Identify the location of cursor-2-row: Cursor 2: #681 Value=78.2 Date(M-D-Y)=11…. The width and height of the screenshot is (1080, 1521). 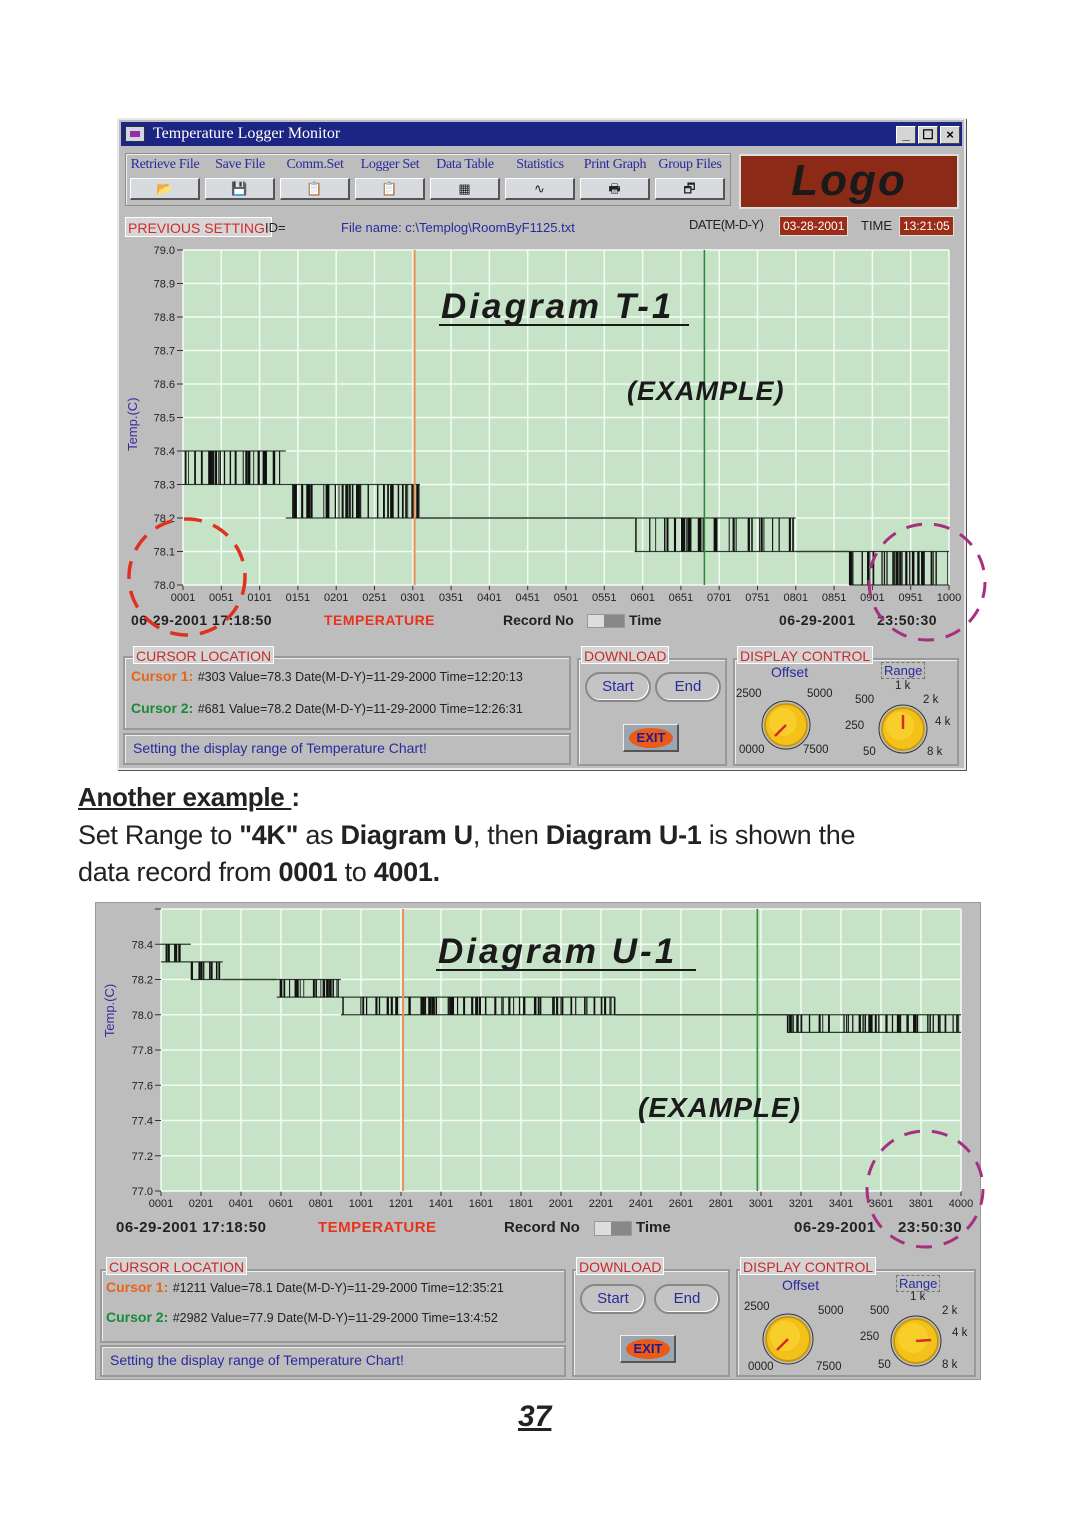
(327, 709).